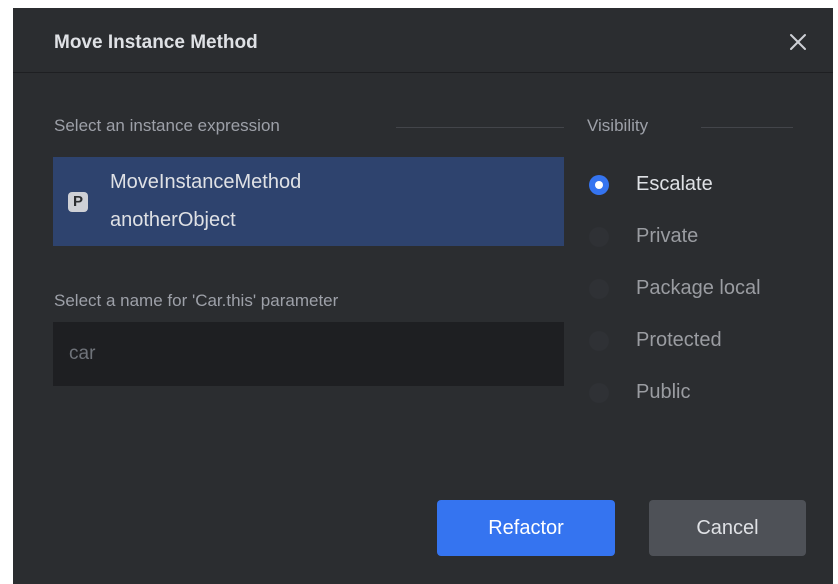 This screenshot has width=838, height=584. What do you see at coordinates (526, 528) in the screenshot?
I see `refactor-button: Refactor` at bounding box center [526, 528].